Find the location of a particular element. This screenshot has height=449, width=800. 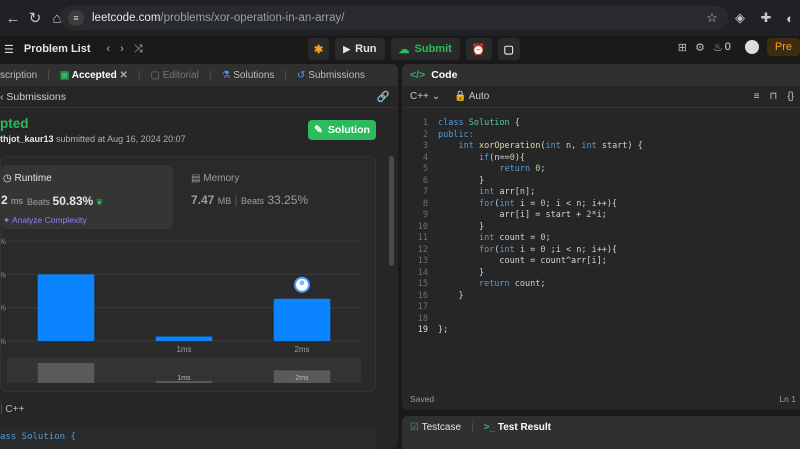

settings-icon: ⚙ is located at coordinates (700, 47).